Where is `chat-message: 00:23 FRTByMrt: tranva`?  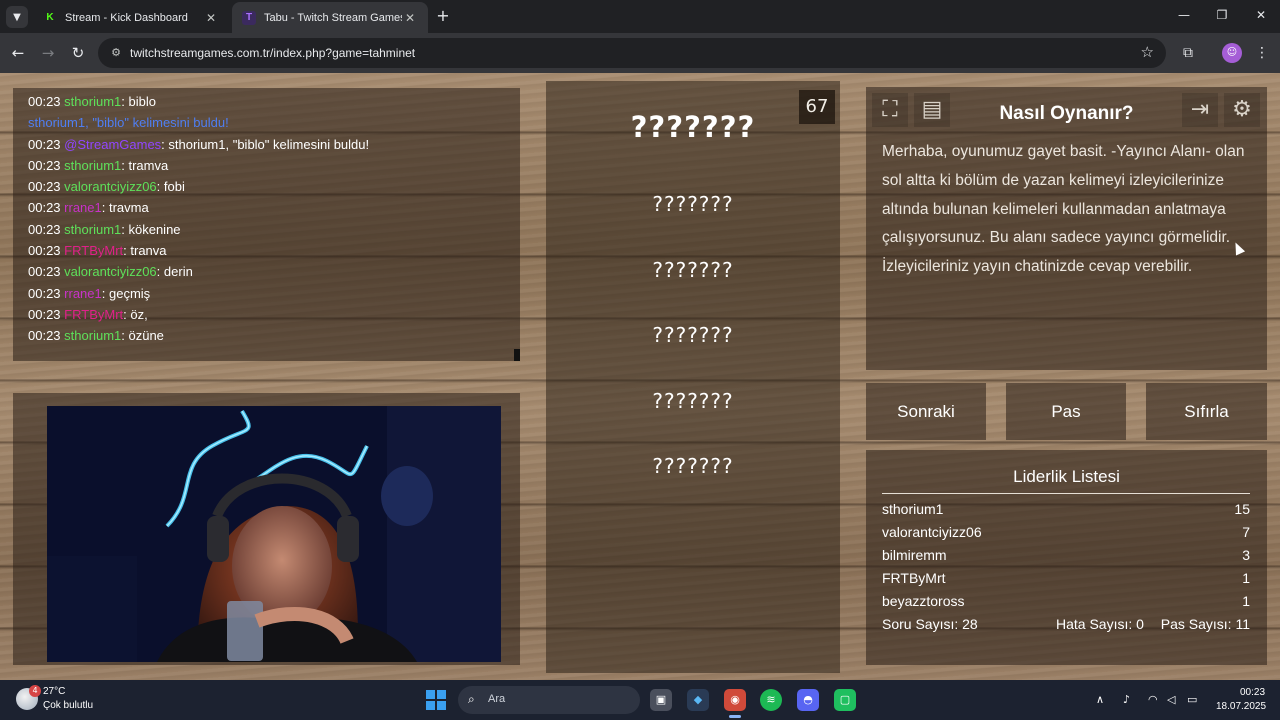
chat-message: 00:23 FRTByMrt: tranva is located at coordinates (274, 250).